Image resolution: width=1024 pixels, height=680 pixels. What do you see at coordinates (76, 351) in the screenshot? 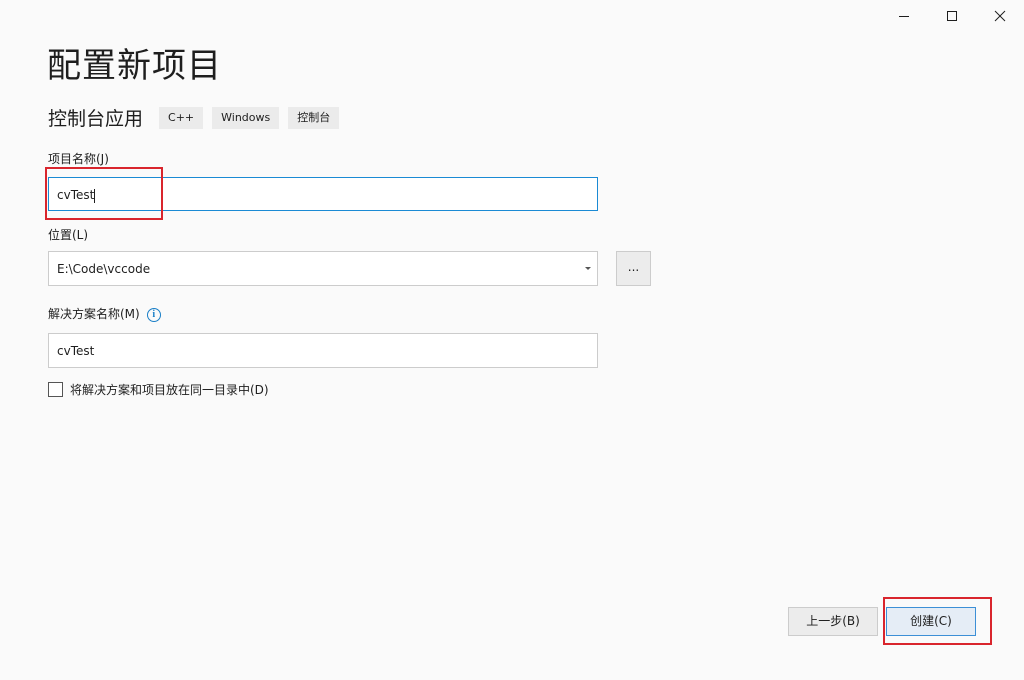
I see `solution-name-value: cvTest` at bounding box center [76, 351].